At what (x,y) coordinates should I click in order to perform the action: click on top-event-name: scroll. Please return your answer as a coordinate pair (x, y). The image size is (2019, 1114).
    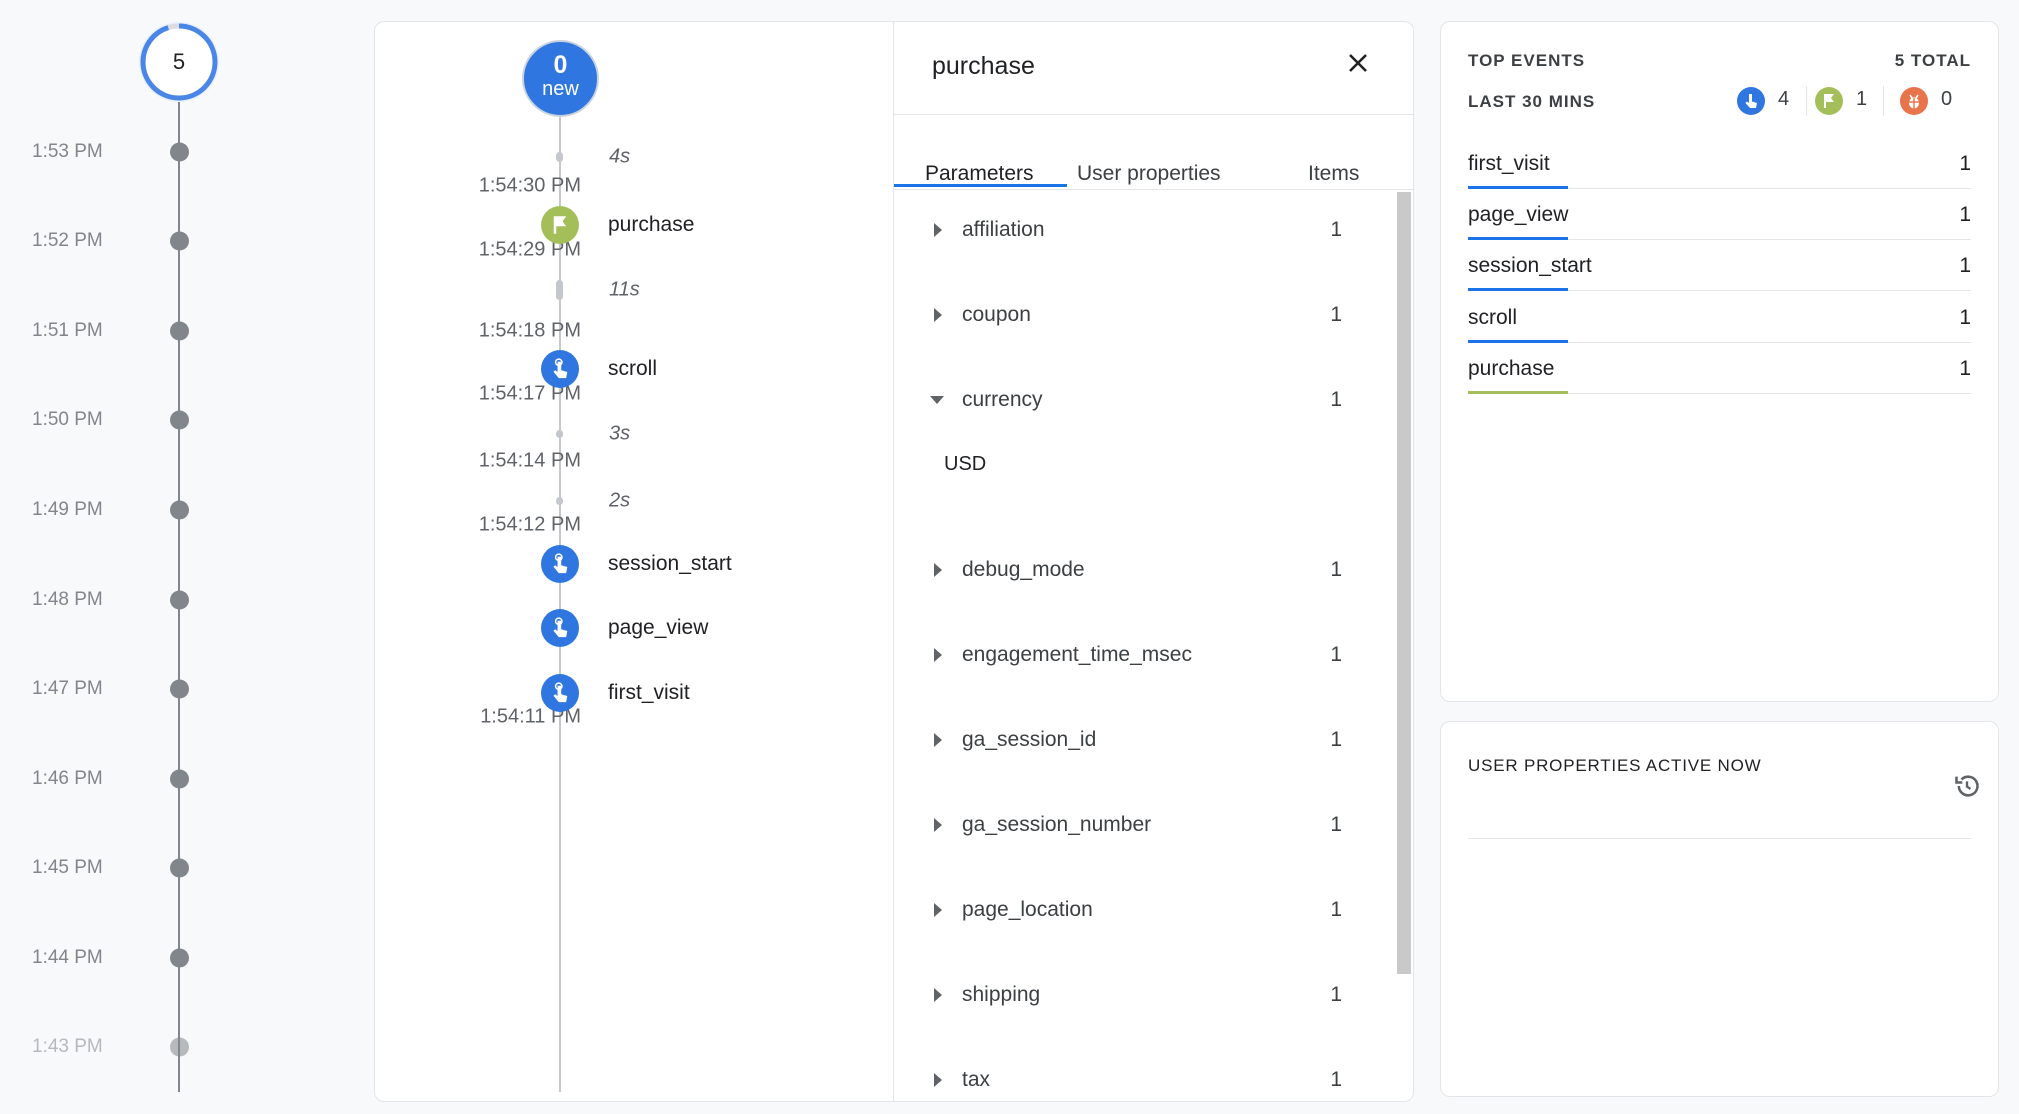
    Looking at the image, I should click on (1493, 317).